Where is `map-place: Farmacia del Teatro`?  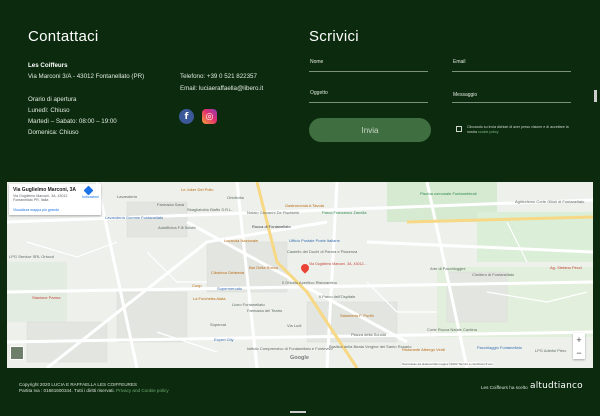 map-place: Farmacia del Teatro is located at coordinates (264, 310).